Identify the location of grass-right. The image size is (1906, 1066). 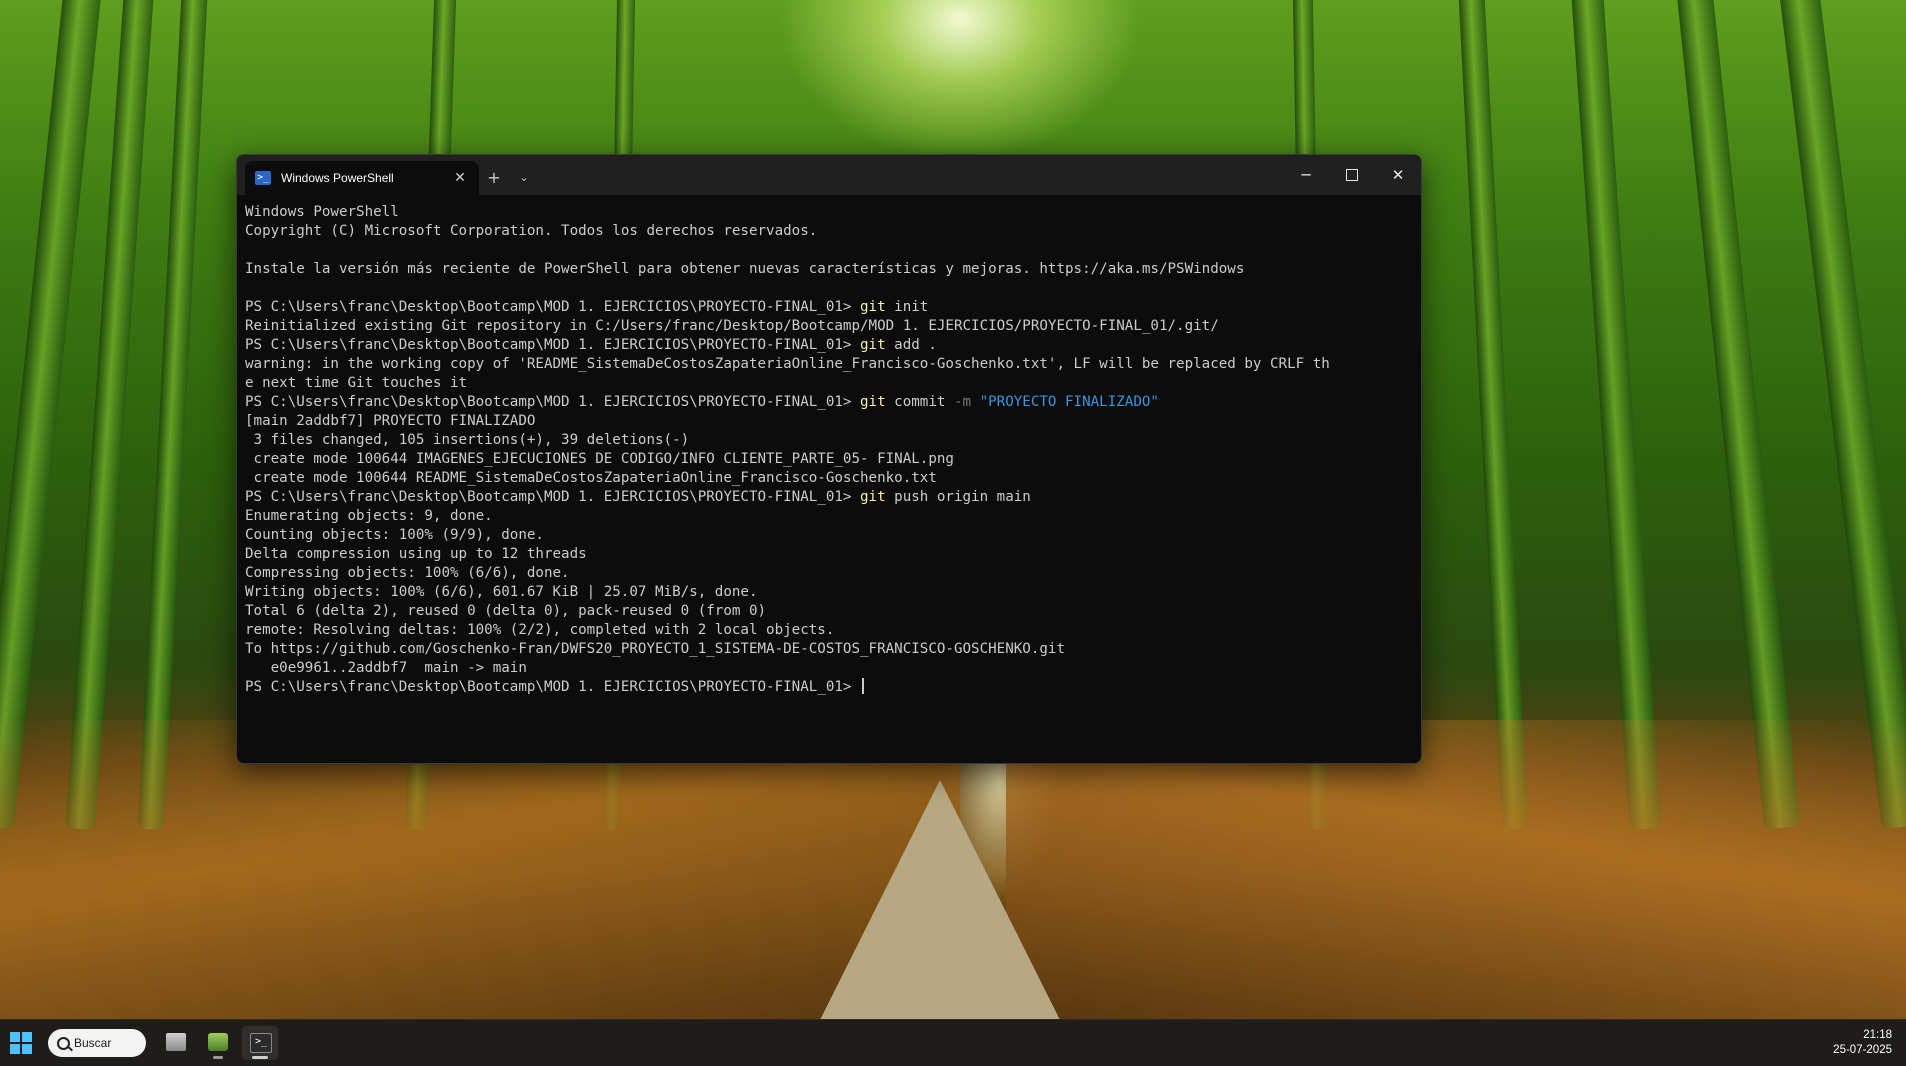
(1456, 870).